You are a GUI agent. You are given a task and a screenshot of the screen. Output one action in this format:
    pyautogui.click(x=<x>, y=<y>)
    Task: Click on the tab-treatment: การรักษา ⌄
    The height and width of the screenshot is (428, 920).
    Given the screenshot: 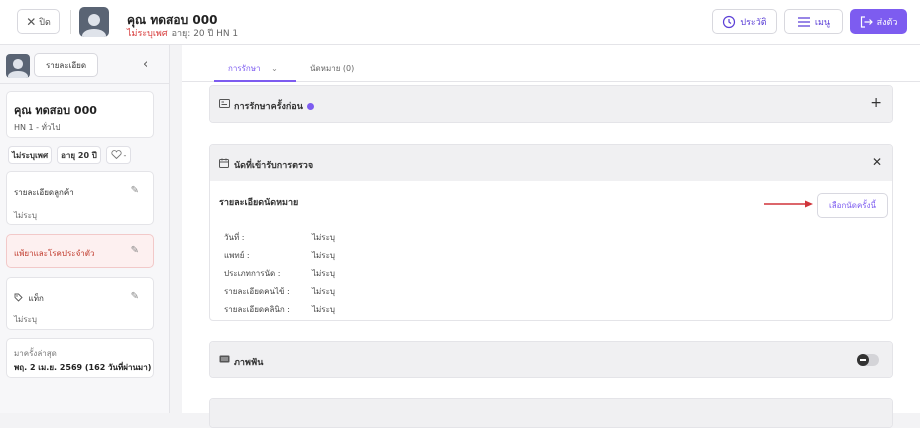 What is the action you would take?
    pyautogui.click(x=253, y=68)
    